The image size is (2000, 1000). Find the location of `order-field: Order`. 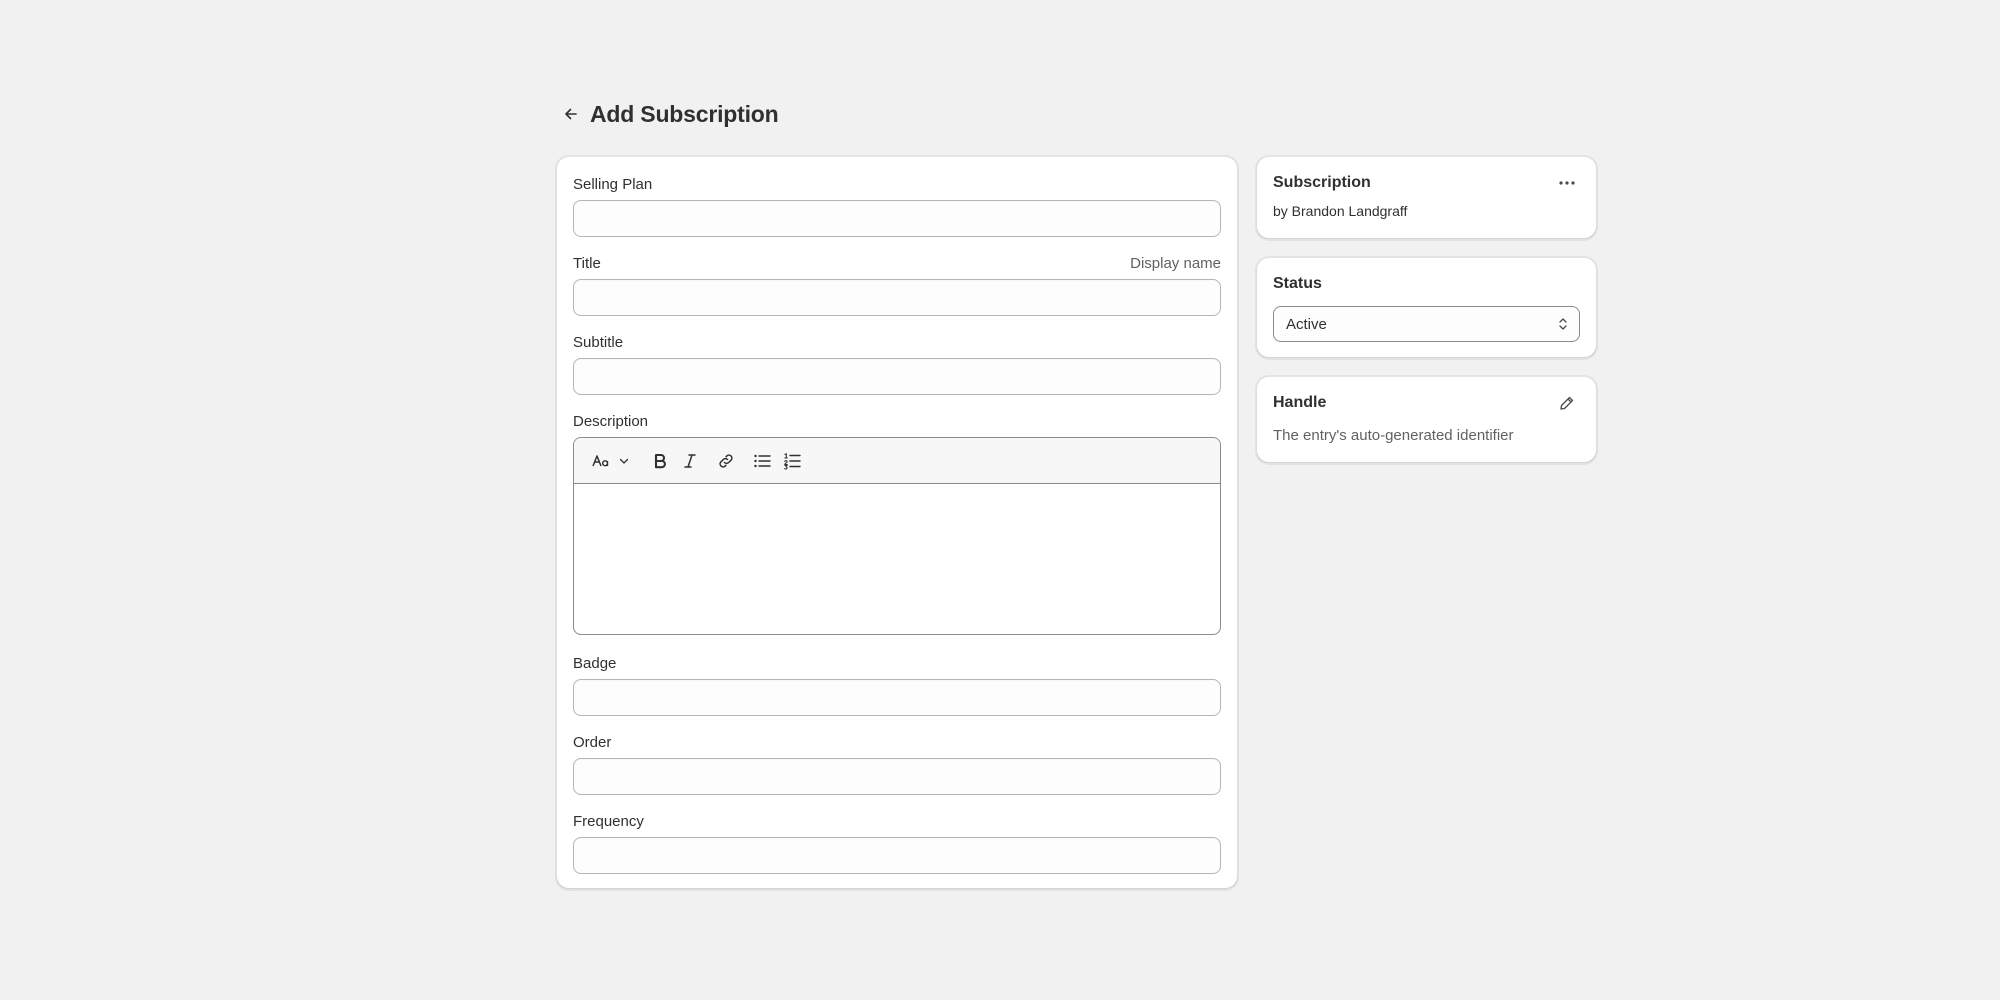

order-field: Order is located at coordinates (897, 763).